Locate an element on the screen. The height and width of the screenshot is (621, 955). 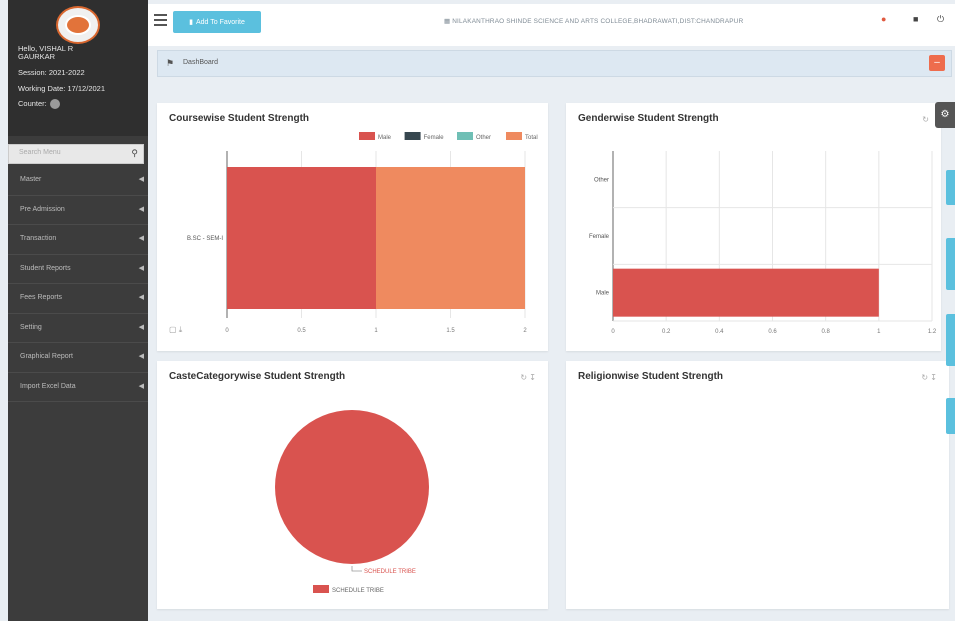
sidebar-item-setting: Setting ◀ is located at coordinates (78, 328).